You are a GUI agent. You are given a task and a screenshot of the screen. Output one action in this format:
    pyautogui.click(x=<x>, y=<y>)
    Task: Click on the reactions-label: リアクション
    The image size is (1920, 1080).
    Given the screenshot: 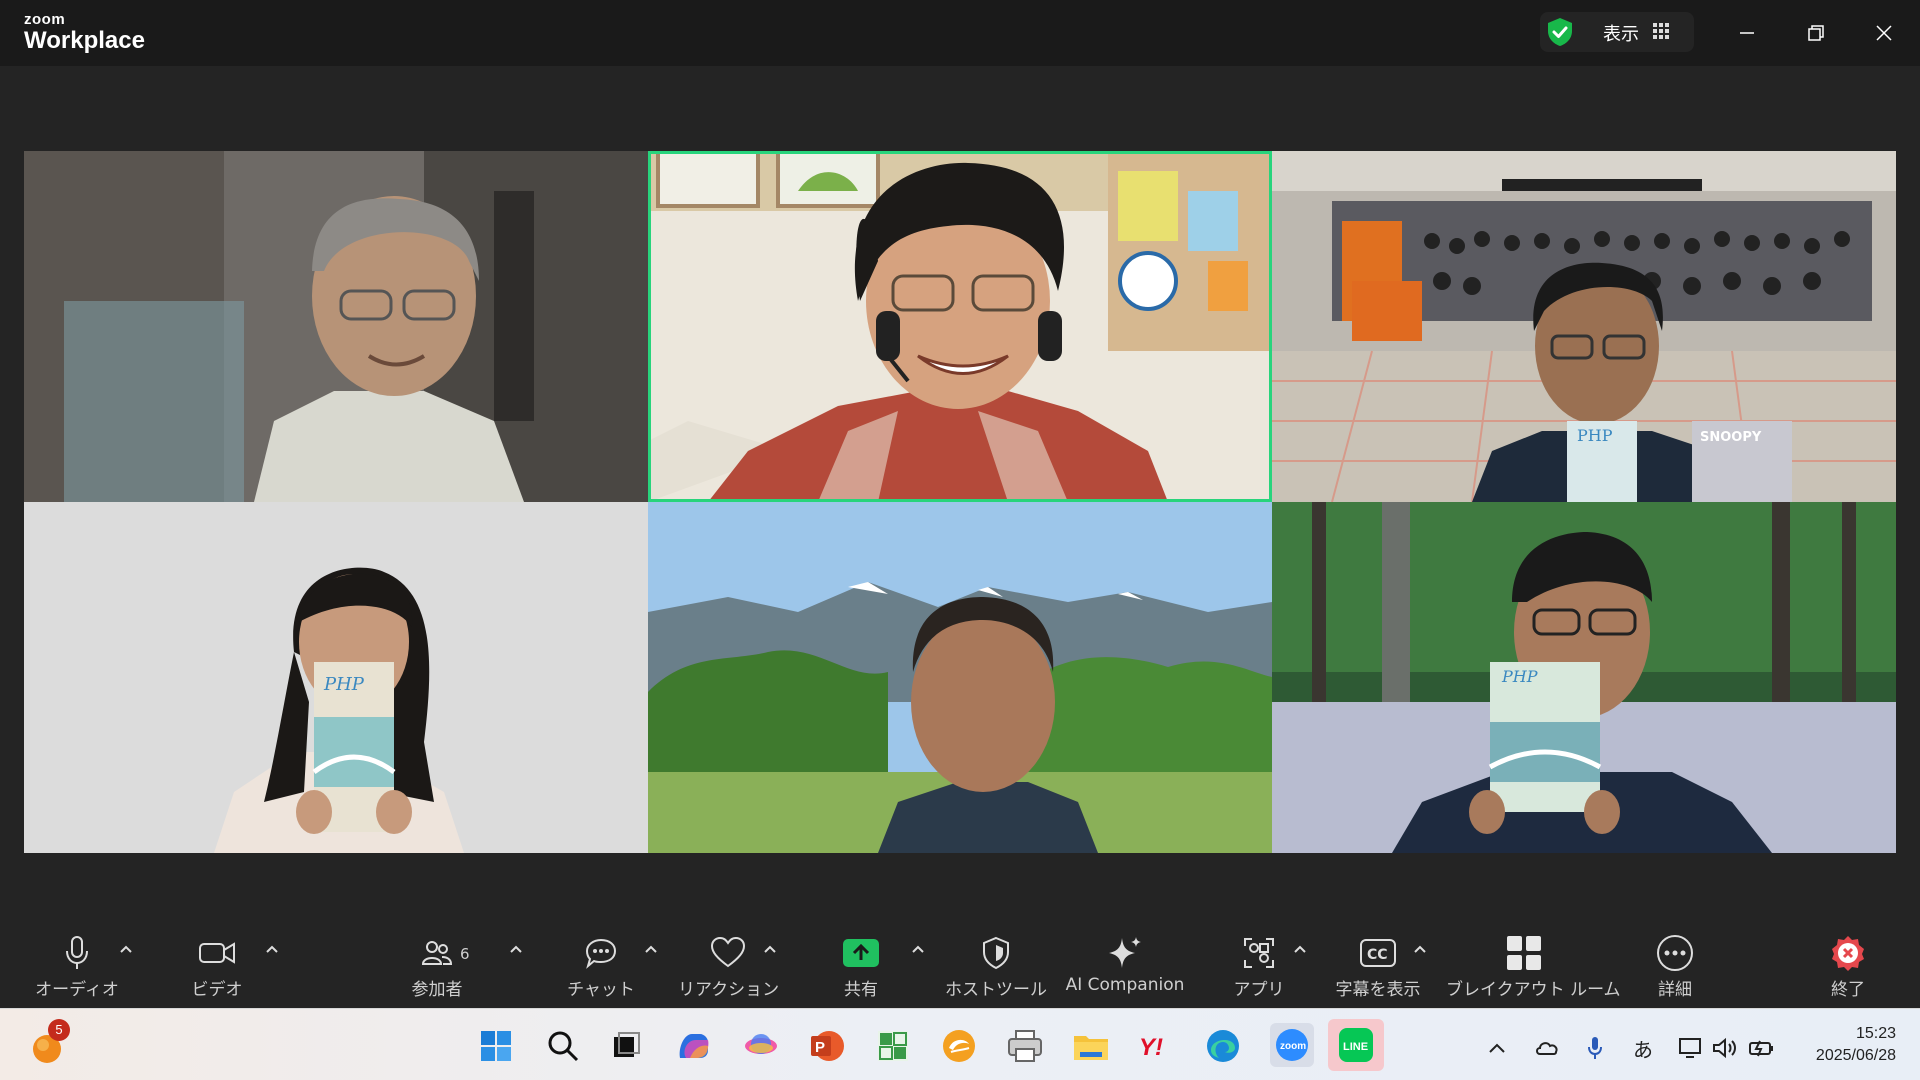 What is the action you would take?
    pyautogui.click(x=729, y=990)
    